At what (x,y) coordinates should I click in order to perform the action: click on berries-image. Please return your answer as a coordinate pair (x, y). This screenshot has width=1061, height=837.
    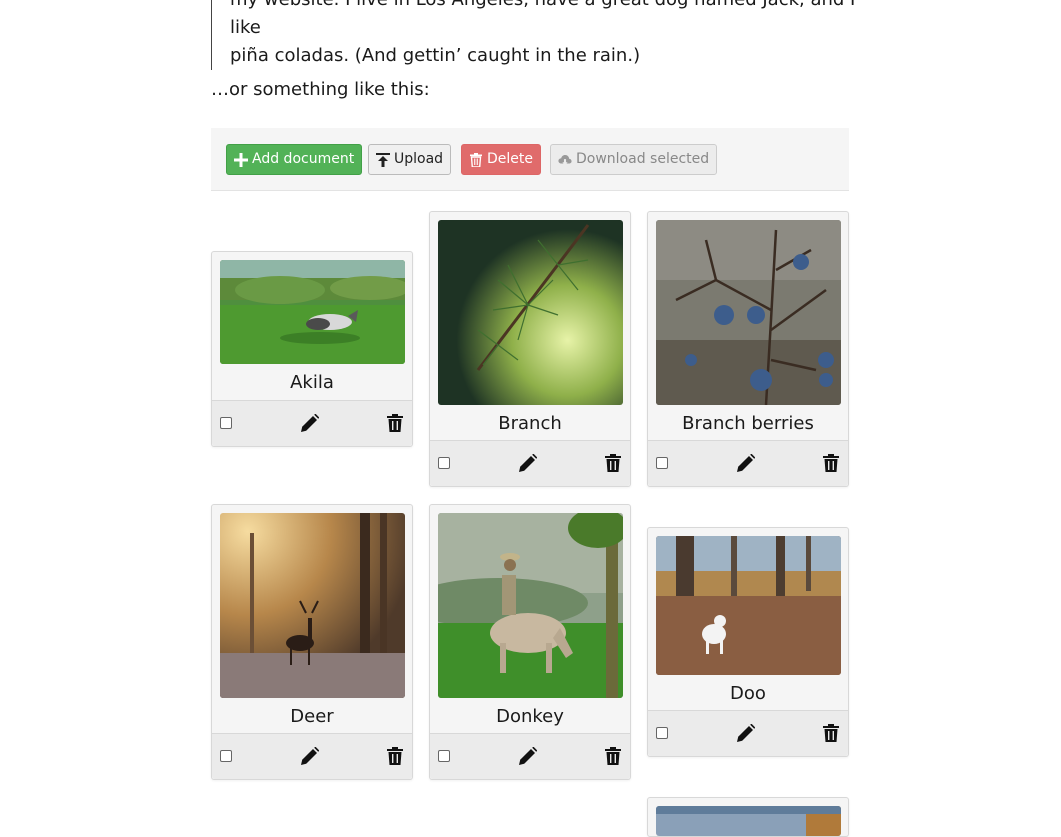
    Looking at the image, I should click on (748, 312).